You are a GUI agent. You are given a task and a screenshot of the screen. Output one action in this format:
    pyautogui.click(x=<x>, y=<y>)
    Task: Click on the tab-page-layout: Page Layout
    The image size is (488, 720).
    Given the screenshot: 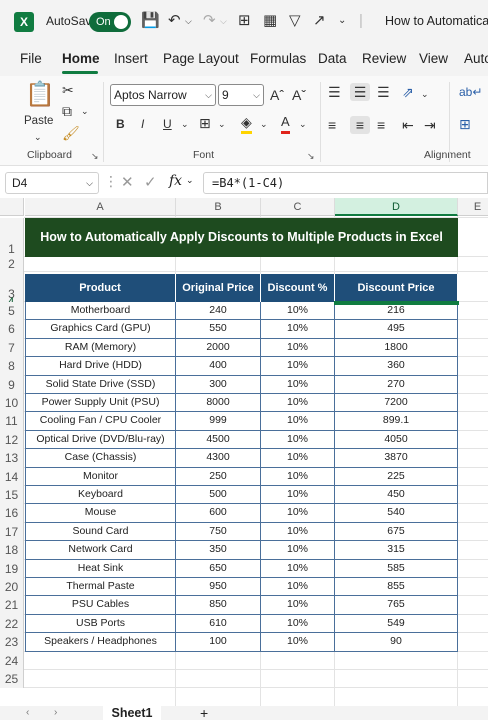 What is the action you would take?
    pyautogui.click(x=201, y=58)
    